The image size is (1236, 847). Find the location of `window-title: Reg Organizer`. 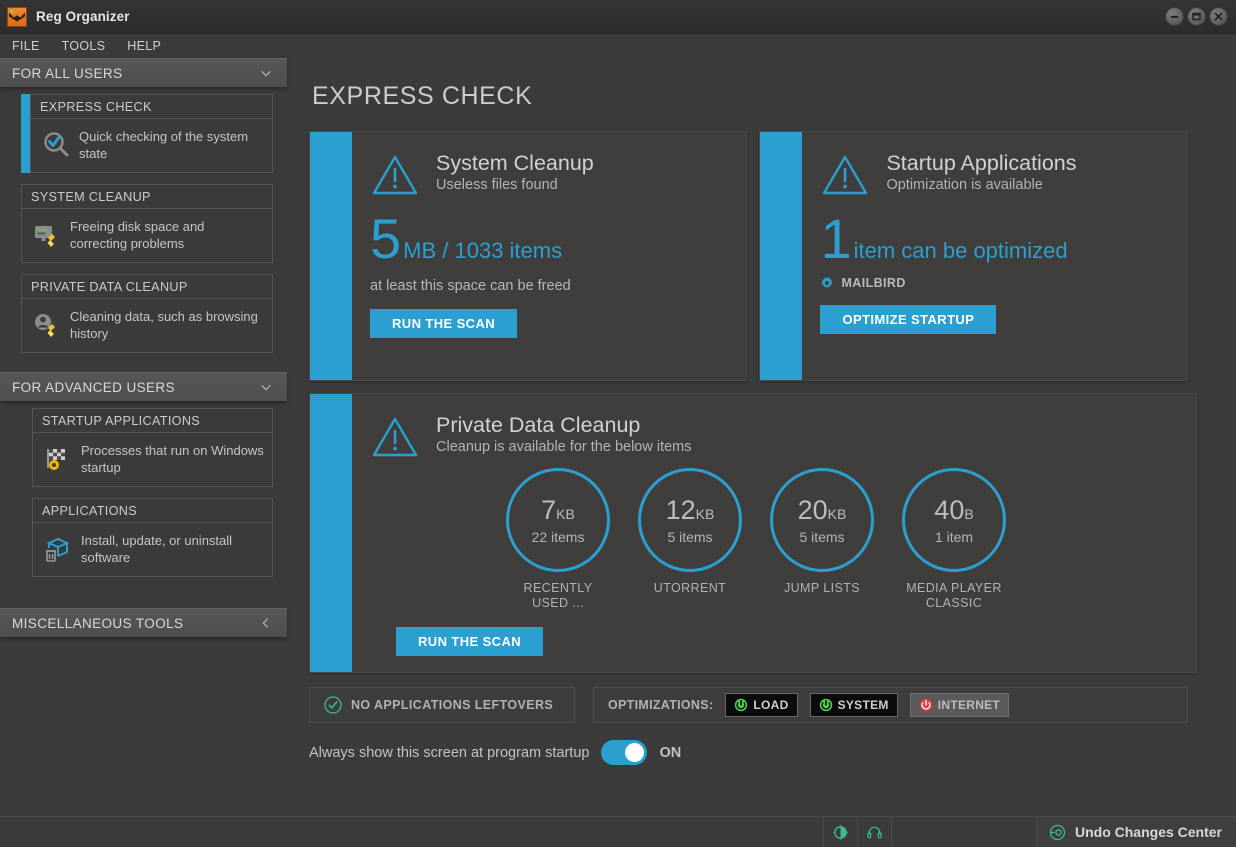

window-title: Reg Organizer is located at coordinates (83, 16).